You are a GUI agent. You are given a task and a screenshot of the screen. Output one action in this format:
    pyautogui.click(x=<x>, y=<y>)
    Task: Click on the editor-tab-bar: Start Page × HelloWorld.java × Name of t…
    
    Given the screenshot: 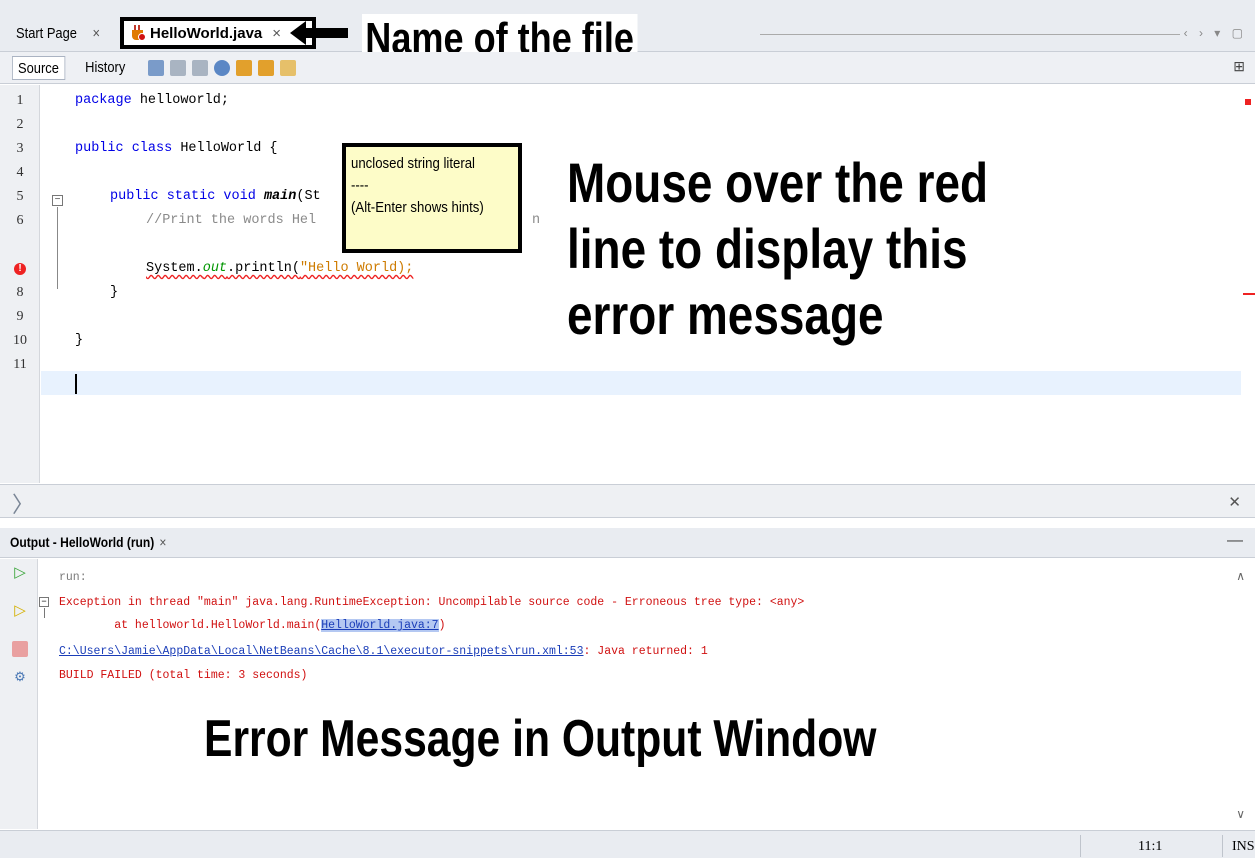 What is the action you would take?
    pyautogui.click(x=627, y=32)
    